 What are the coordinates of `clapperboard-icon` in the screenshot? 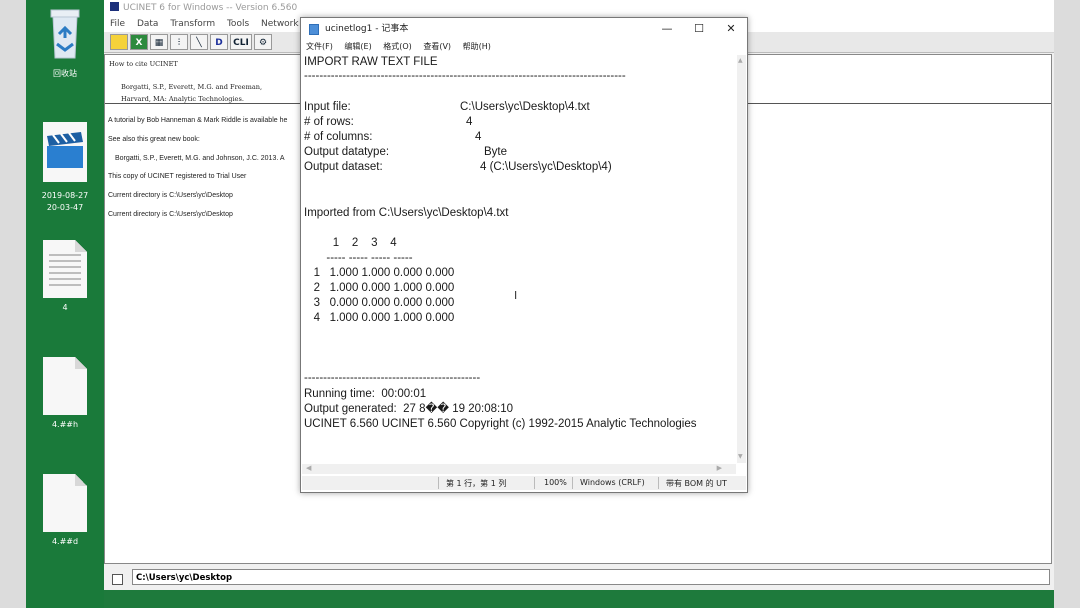 It's located at (65, 152).